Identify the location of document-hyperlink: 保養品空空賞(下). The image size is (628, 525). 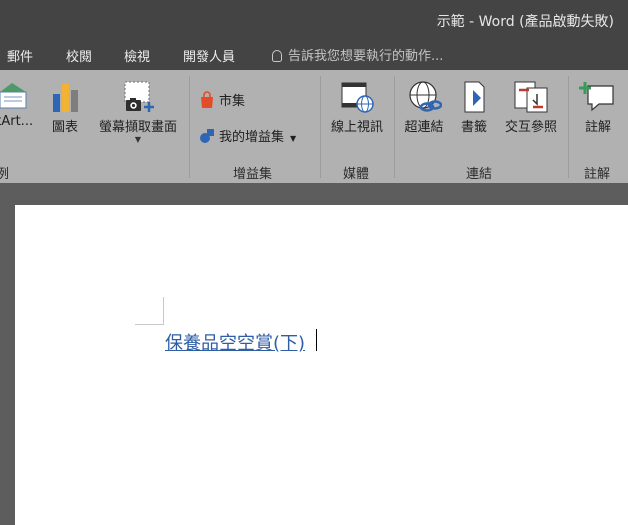
(235, 342).